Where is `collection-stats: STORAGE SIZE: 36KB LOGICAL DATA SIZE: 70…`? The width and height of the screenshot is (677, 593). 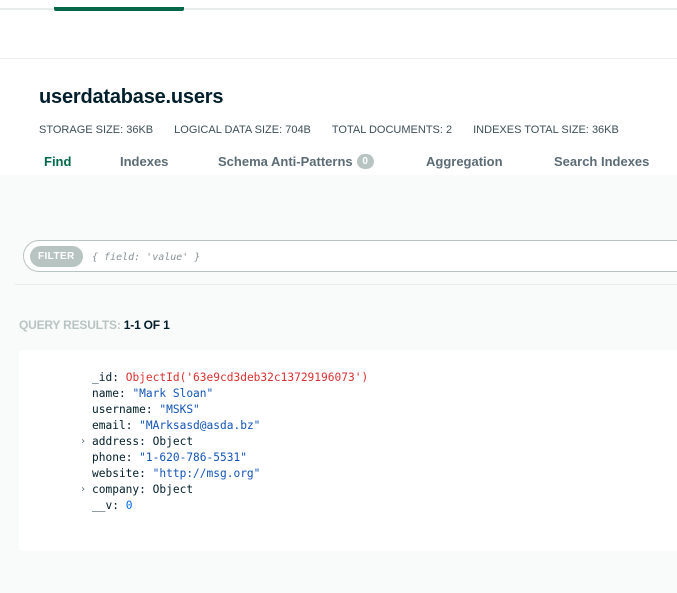
collection-stats: STORAGE SIZE: 36KB LOGICAL DATA SIZE: 70… is located at coordinates (339, 130).